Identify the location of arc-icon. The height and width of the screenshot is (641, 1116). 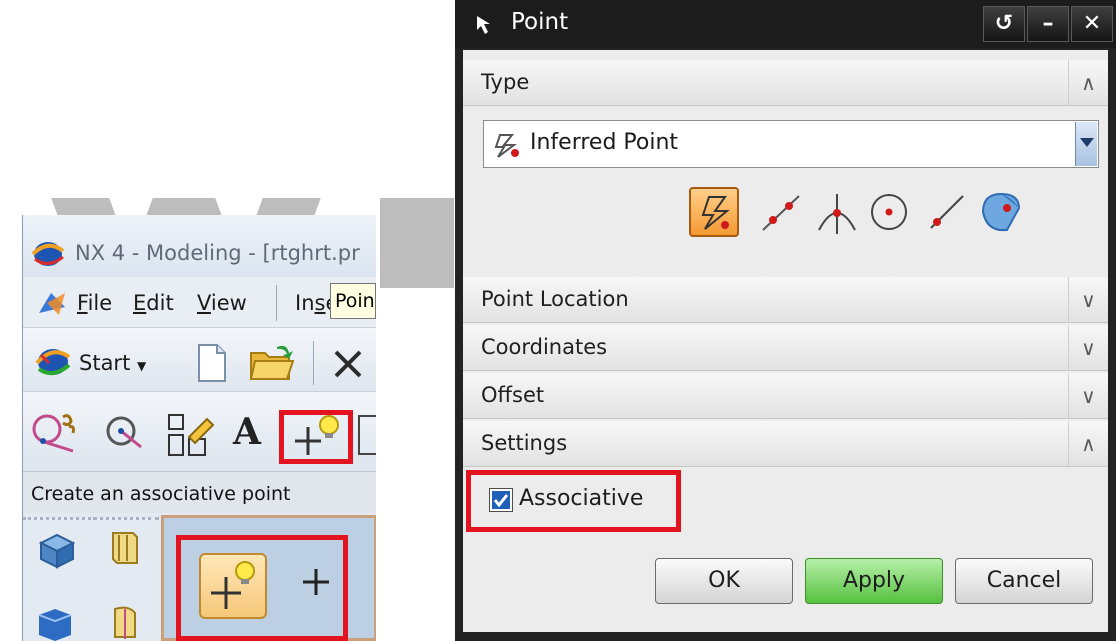
(125, 436).